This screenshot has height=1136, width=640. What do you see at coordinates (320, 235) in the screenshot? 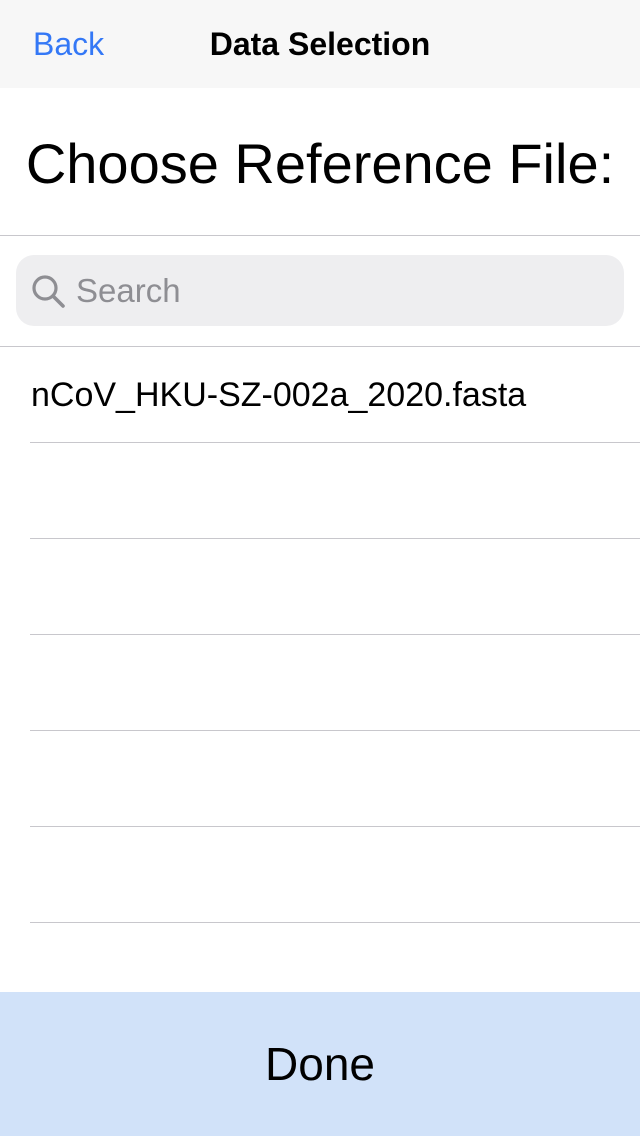
I see `heading-divider` at bounding box center [320, 235].